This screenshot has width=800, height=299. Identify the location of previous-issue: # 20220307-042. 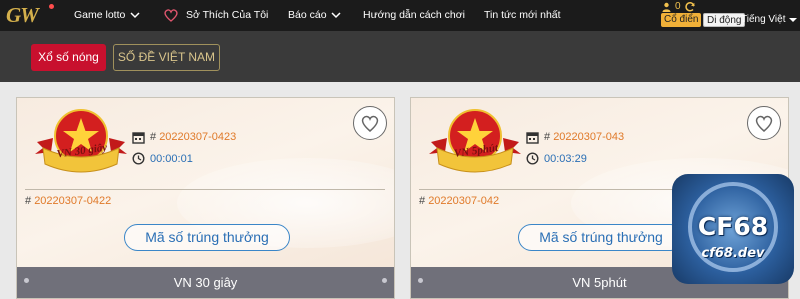
(459, 201).